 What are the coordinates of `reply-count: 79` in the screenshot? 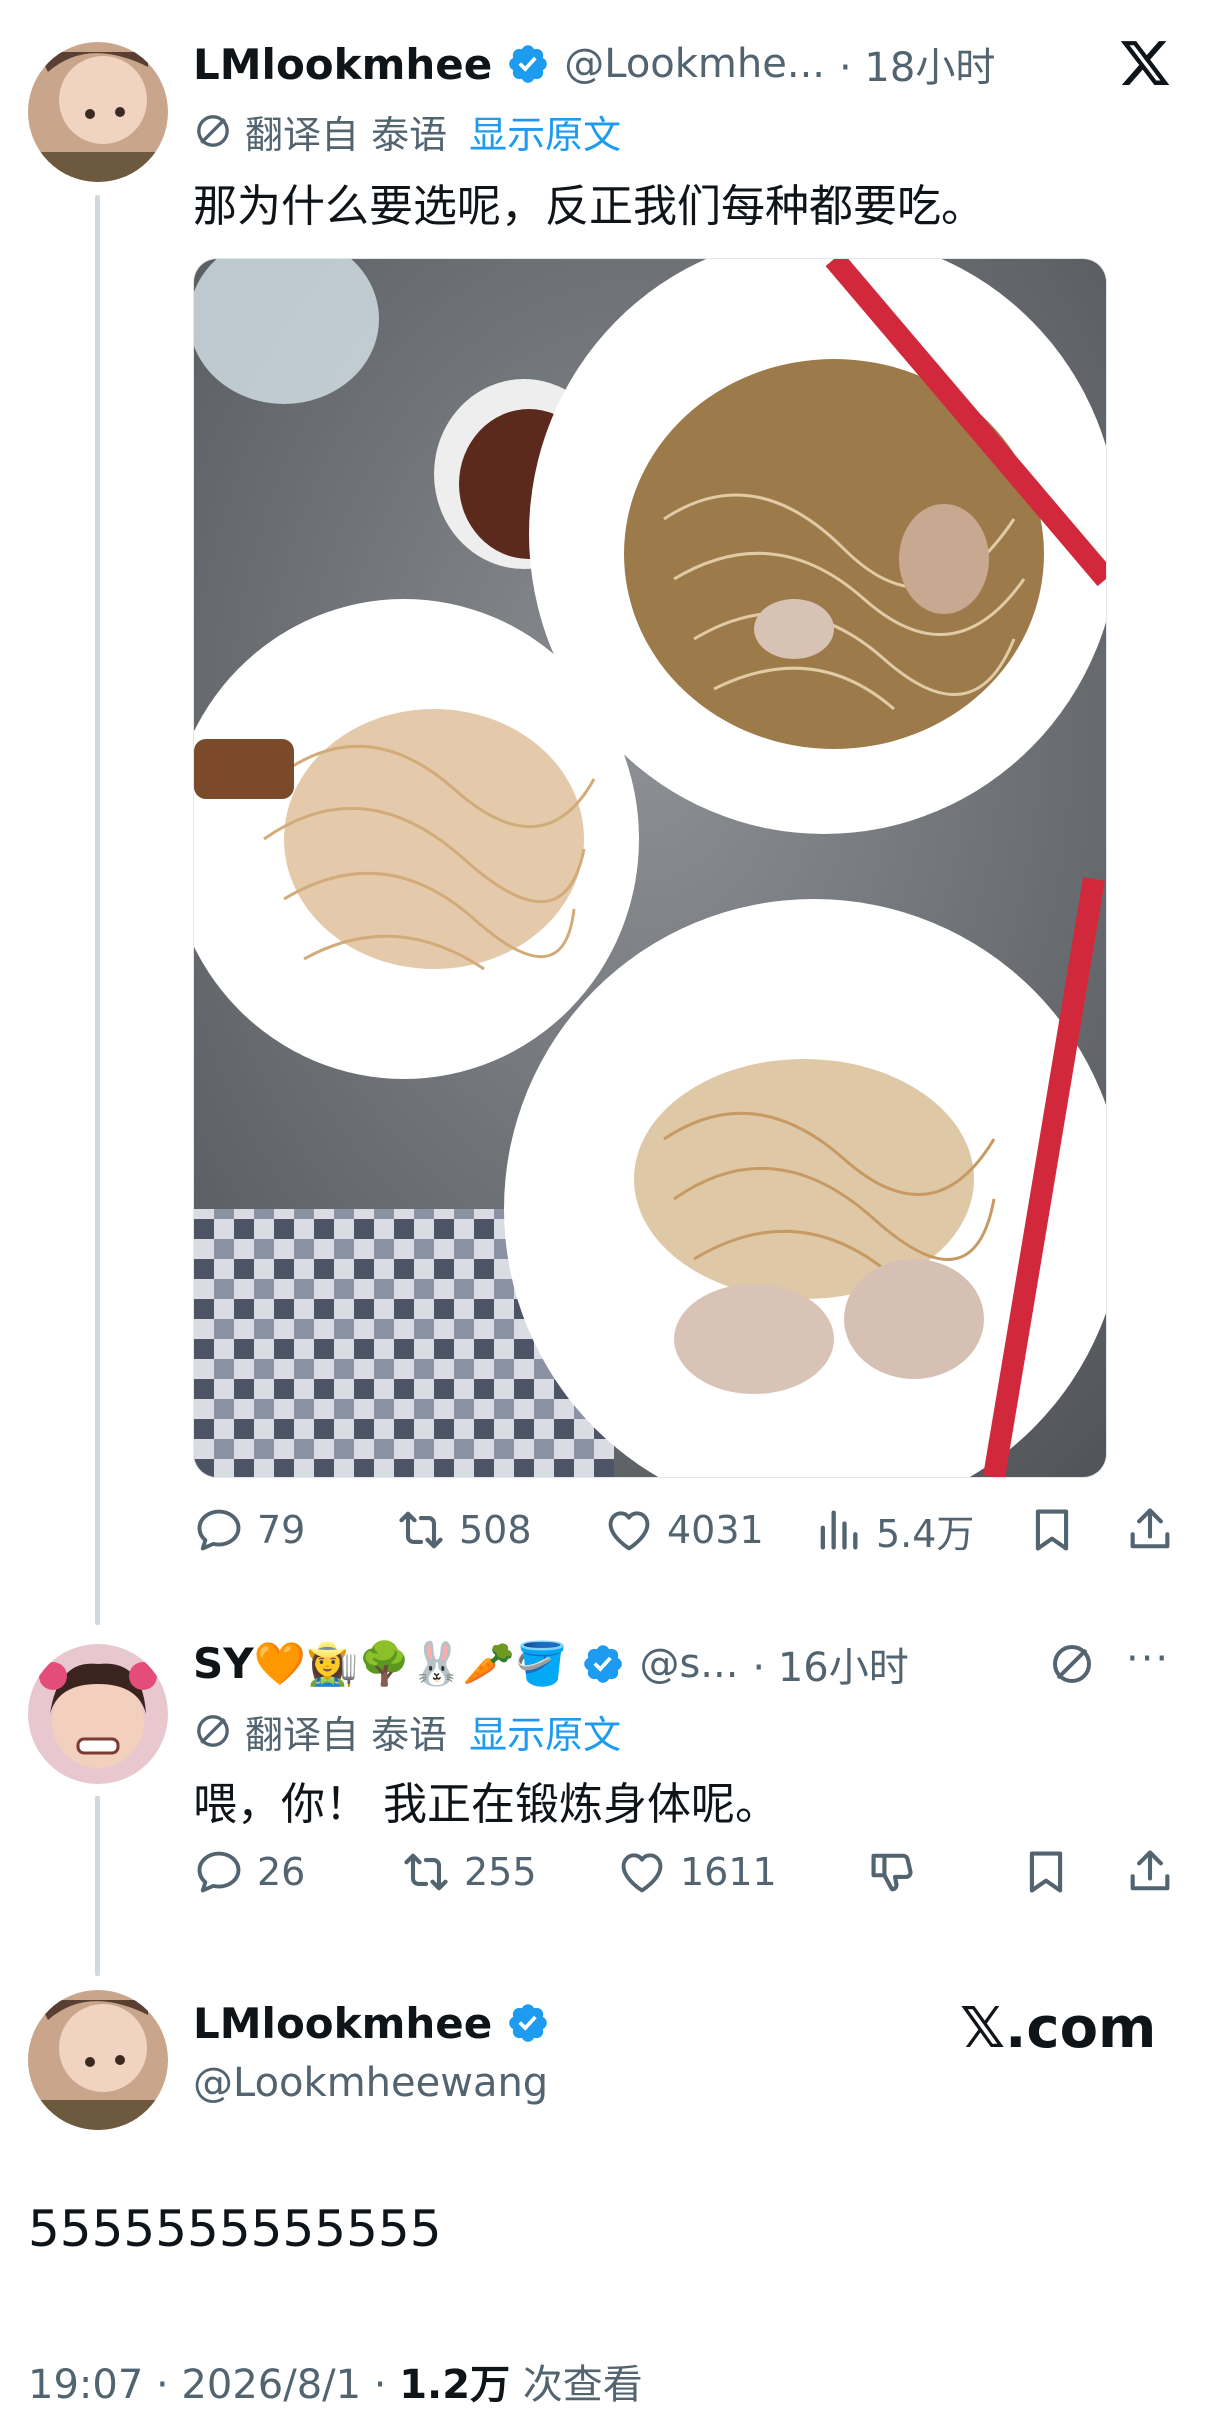 It's located at (281, 1530).